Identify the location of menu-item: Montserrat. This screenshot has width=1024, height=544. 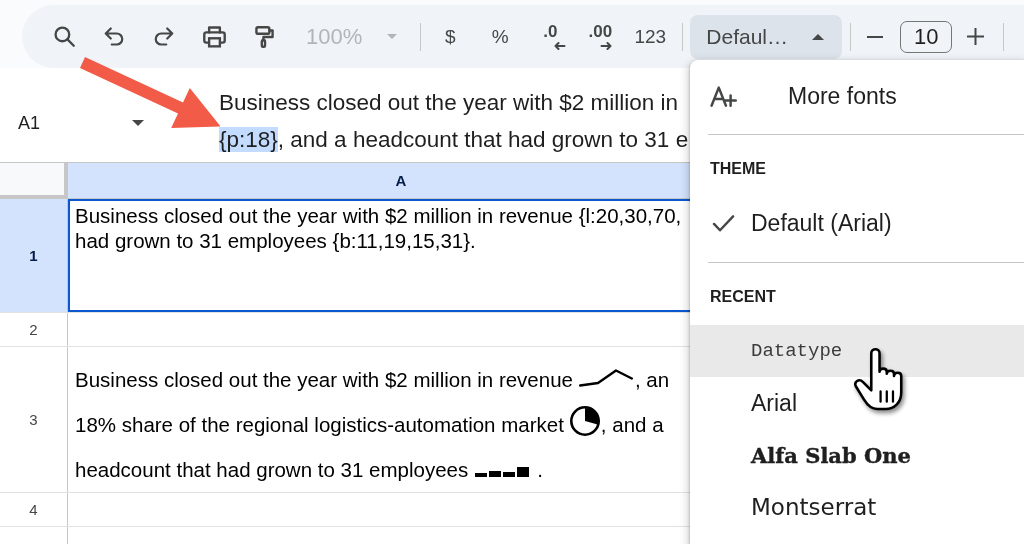
(857, 507).